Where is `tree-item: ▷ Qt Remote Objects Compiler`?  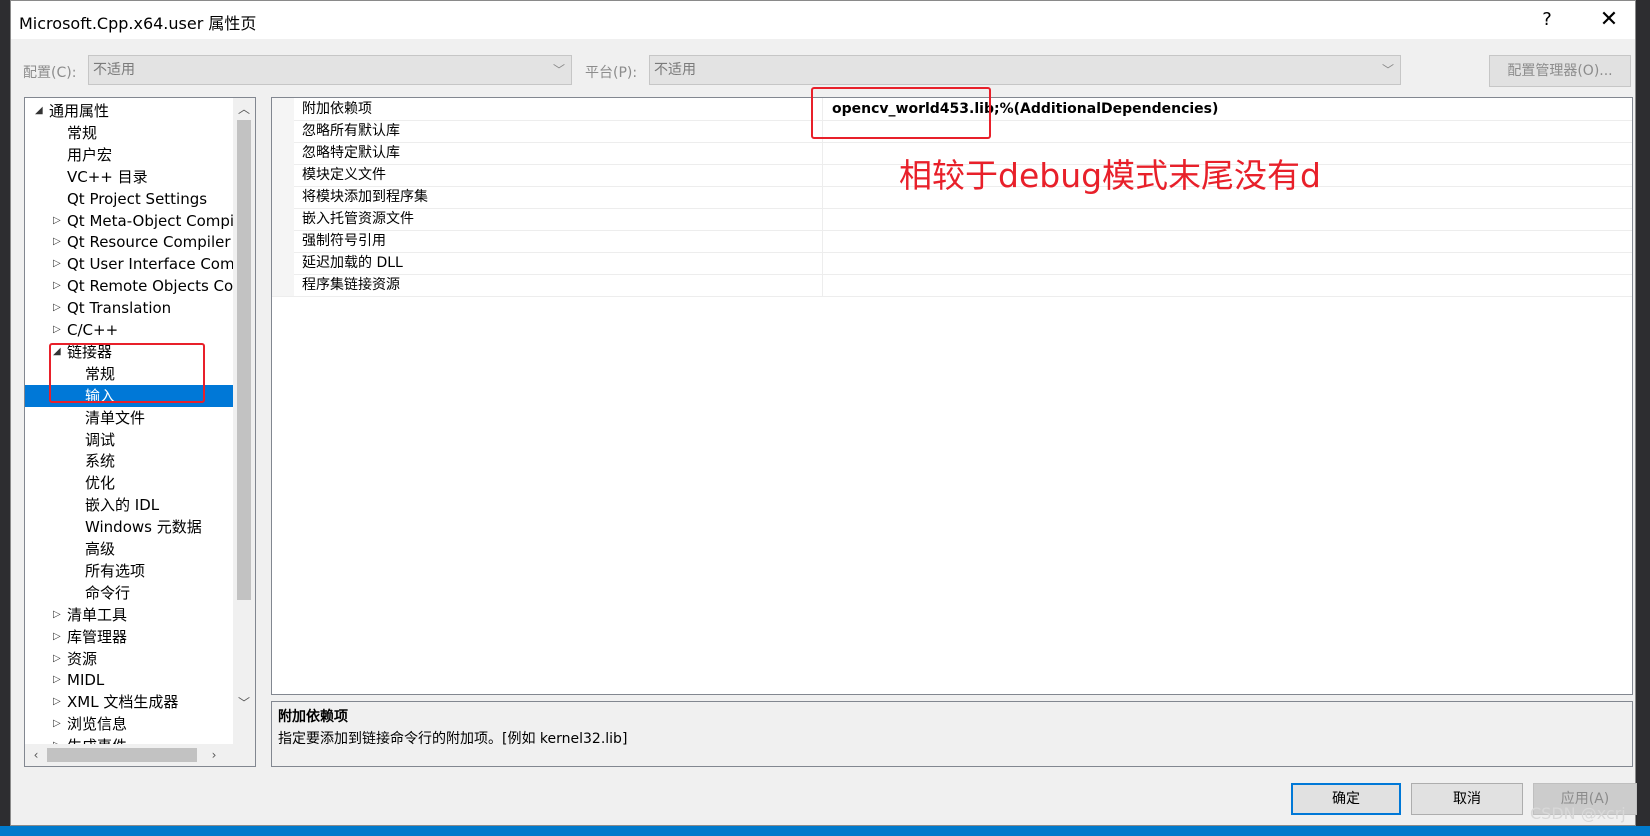 tree-item: ▷ Qt Remote Objects Compiler is located at coordinates (129, 286).